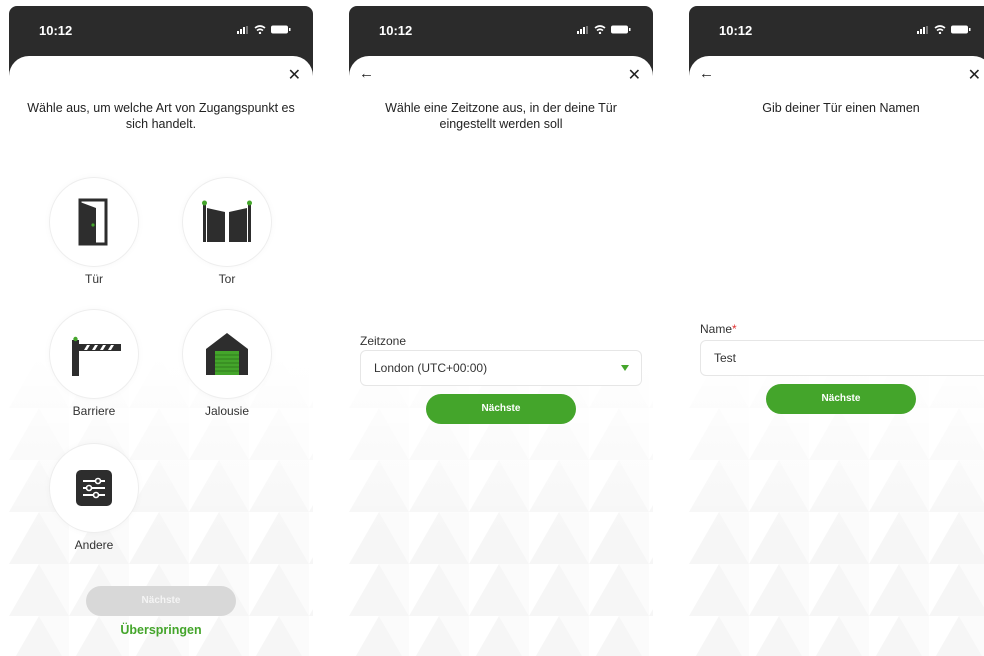 This screenshot has height=656, width=984. I want to click on option-shutter: Jalousie, so click(227, 364).